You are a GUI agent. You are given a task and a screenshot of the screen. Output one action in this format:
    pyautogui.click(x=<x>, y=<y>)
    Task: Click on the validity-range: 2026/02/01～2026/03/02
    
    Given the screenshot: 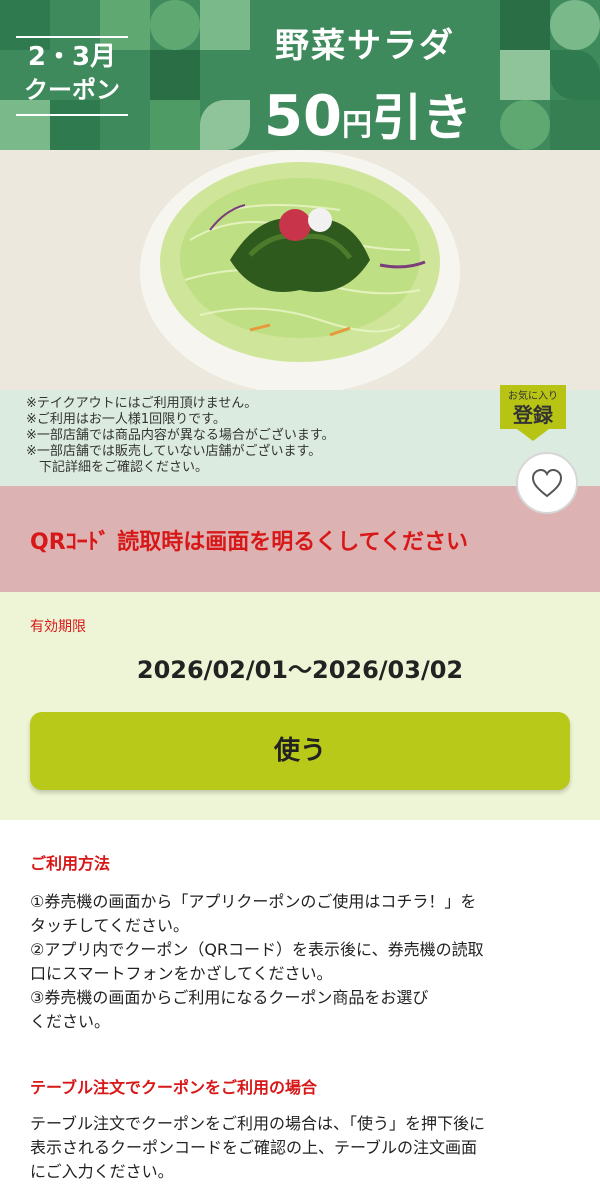 What is the action you would take?
    pyautogui.click(x=300, y=670)
    